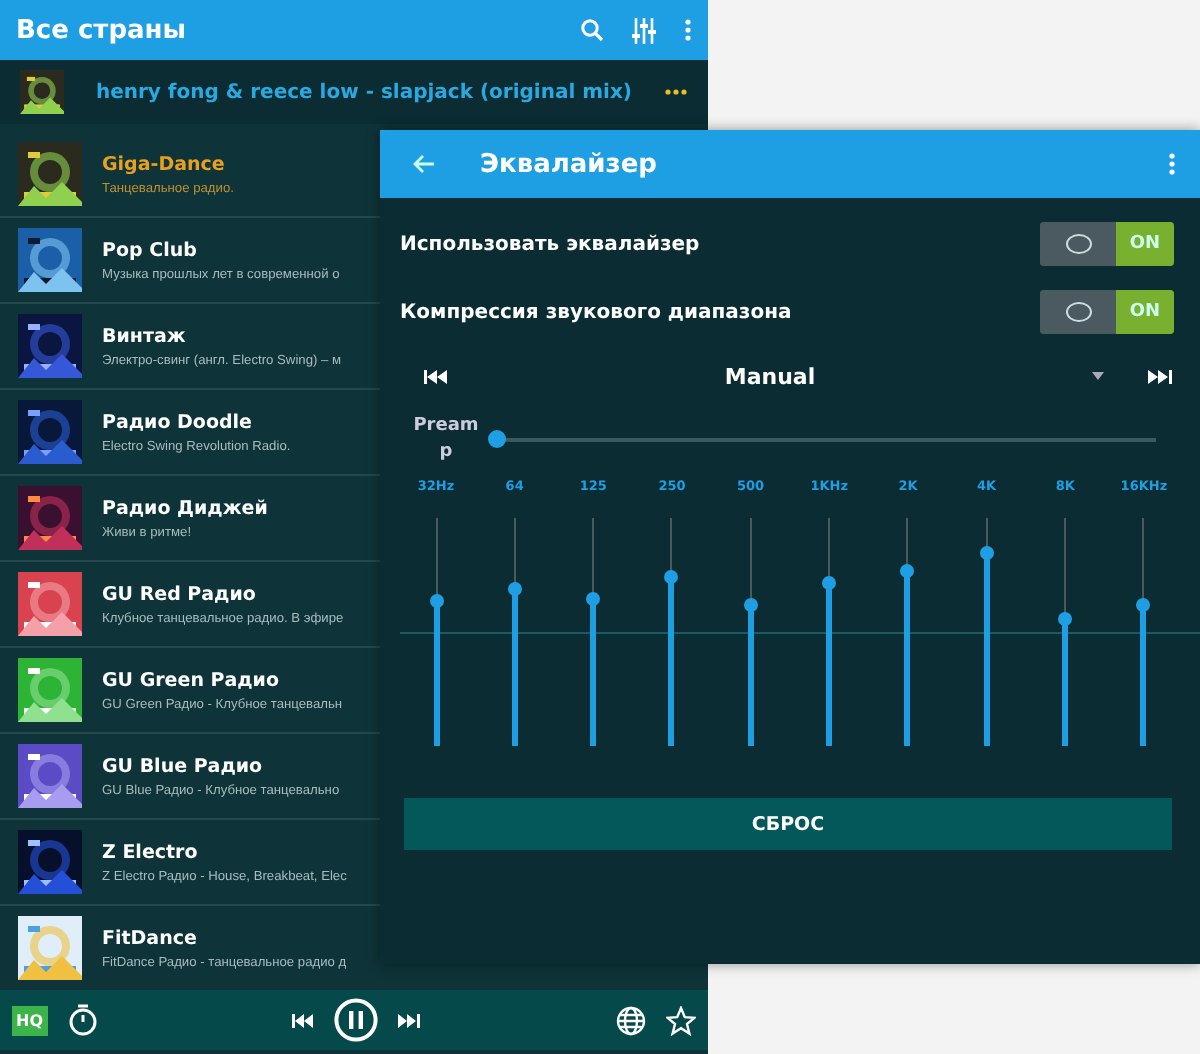 This screenshot has height=1054, width=1200. What do you see at coordinates (551, 244) in the screenshot?
I see `setting-label: Использовать эквалайзер` at bounding box center [551, 244].